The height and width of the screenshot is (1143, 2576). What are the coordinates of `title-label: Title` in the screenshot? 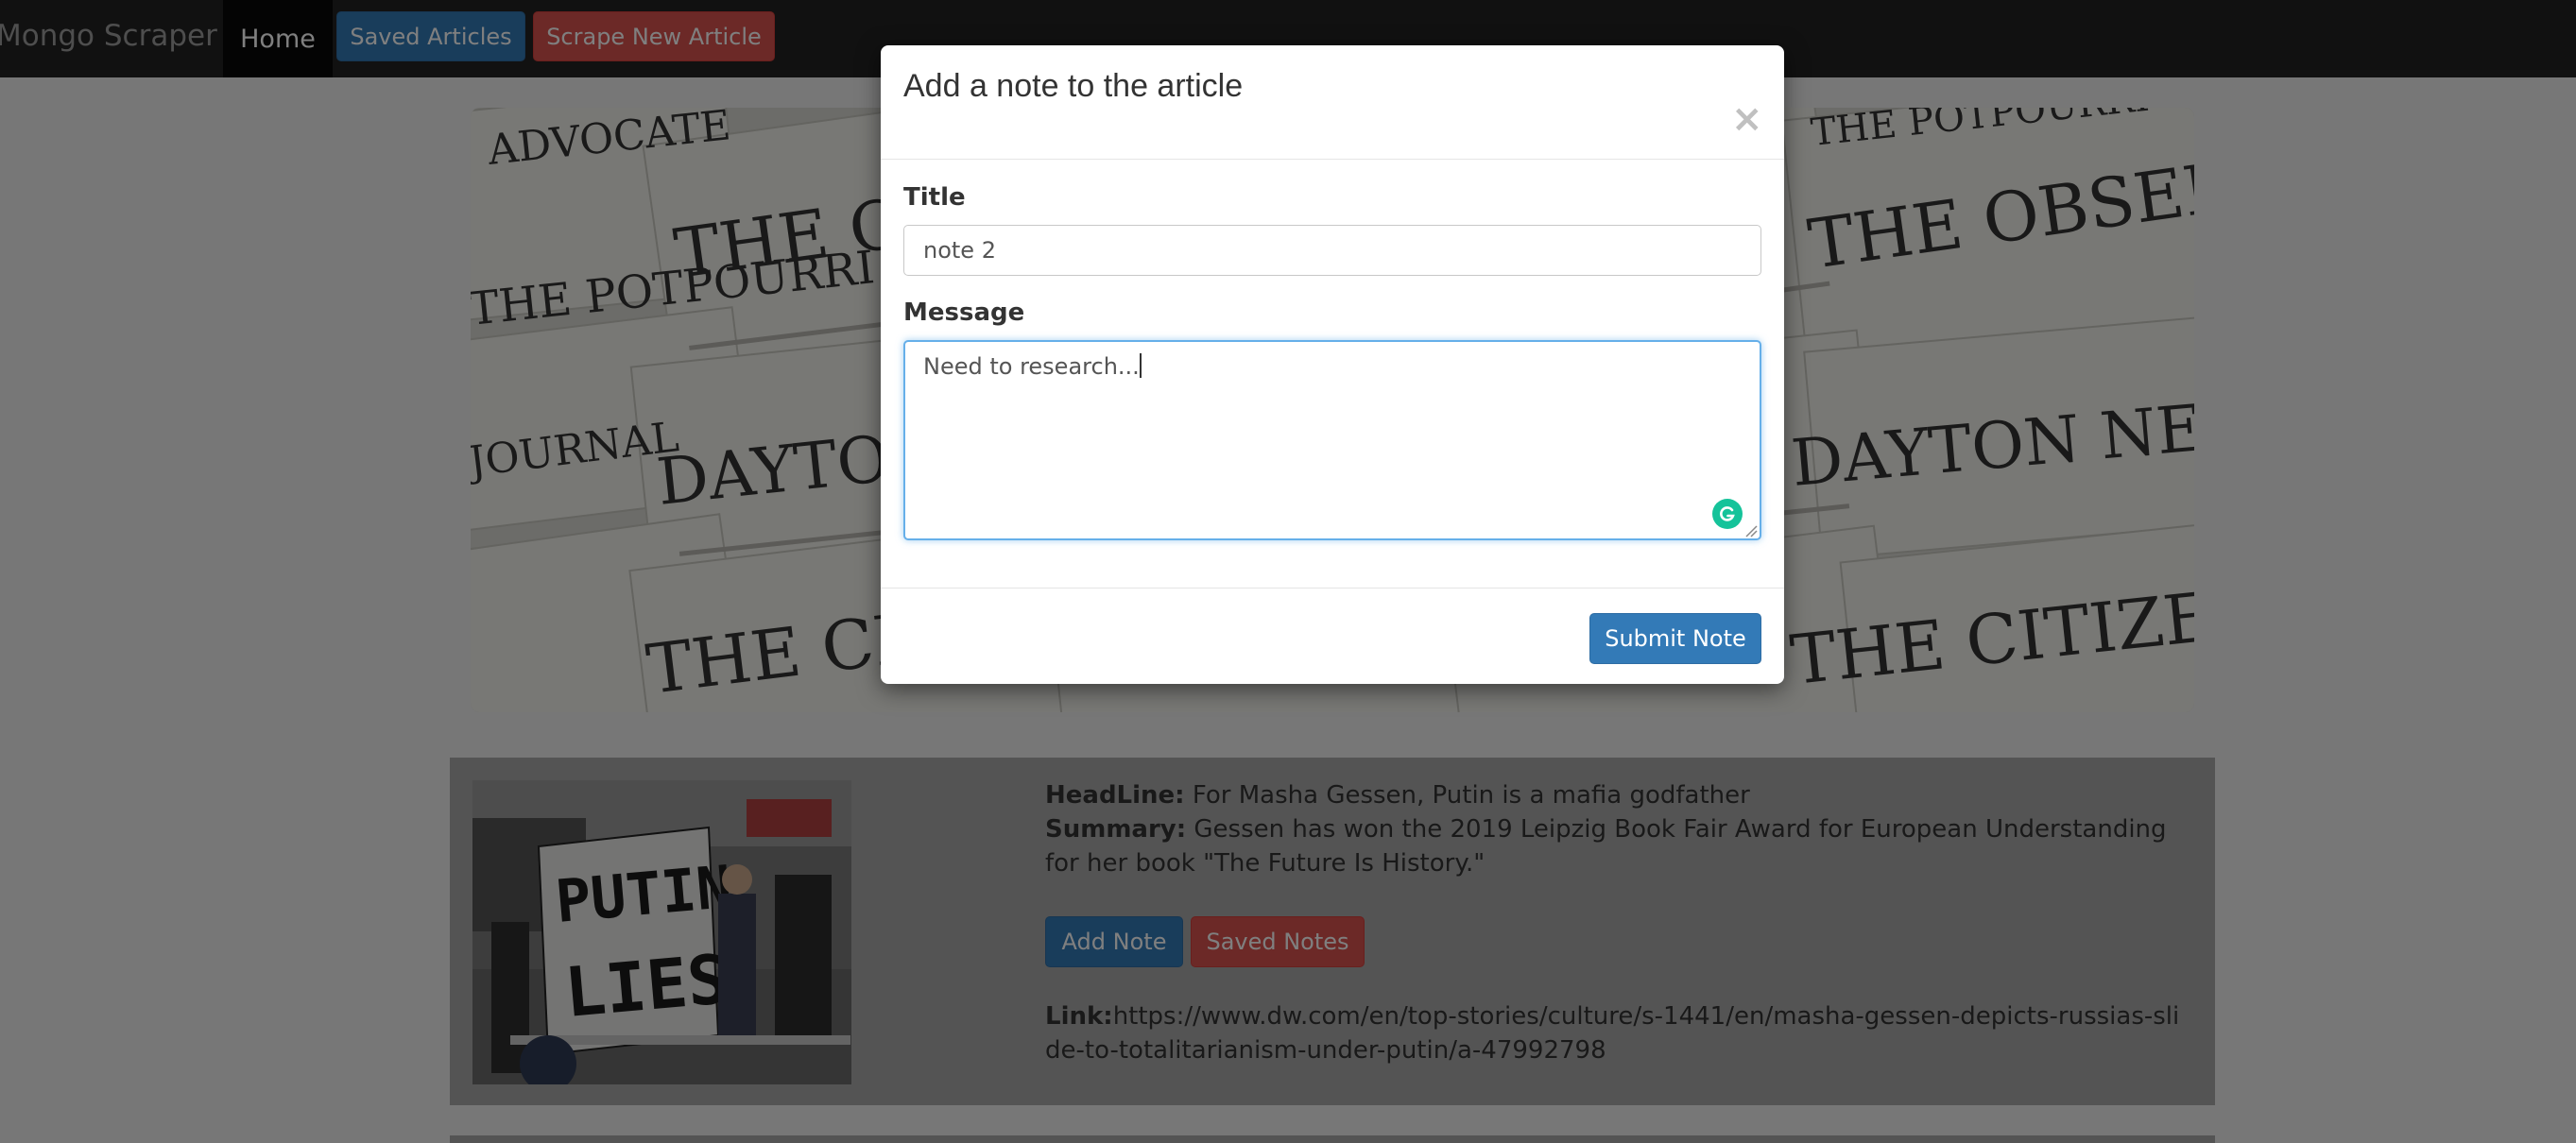 It's located at (934, 197).